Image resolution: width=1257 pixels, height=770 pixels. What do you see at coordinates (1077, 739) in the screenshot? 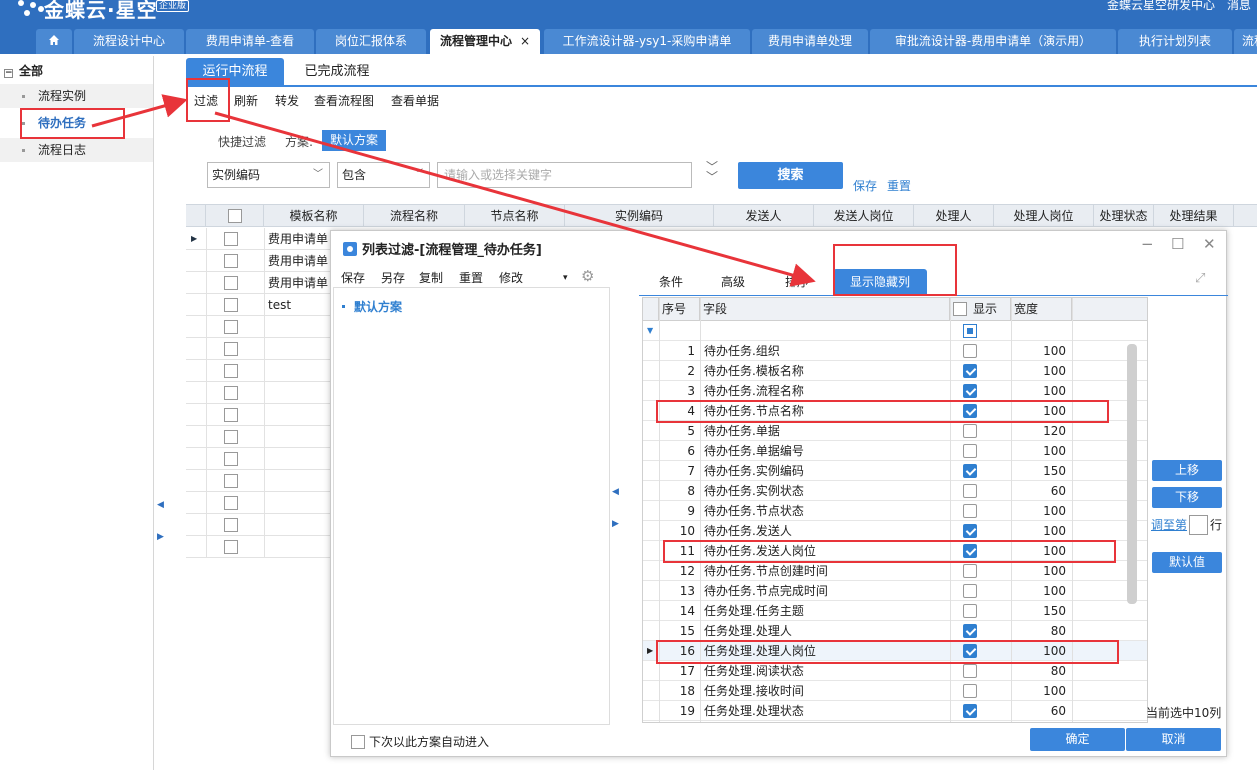
I see `ok-button: 确定` at bounding box center [1077, 739].